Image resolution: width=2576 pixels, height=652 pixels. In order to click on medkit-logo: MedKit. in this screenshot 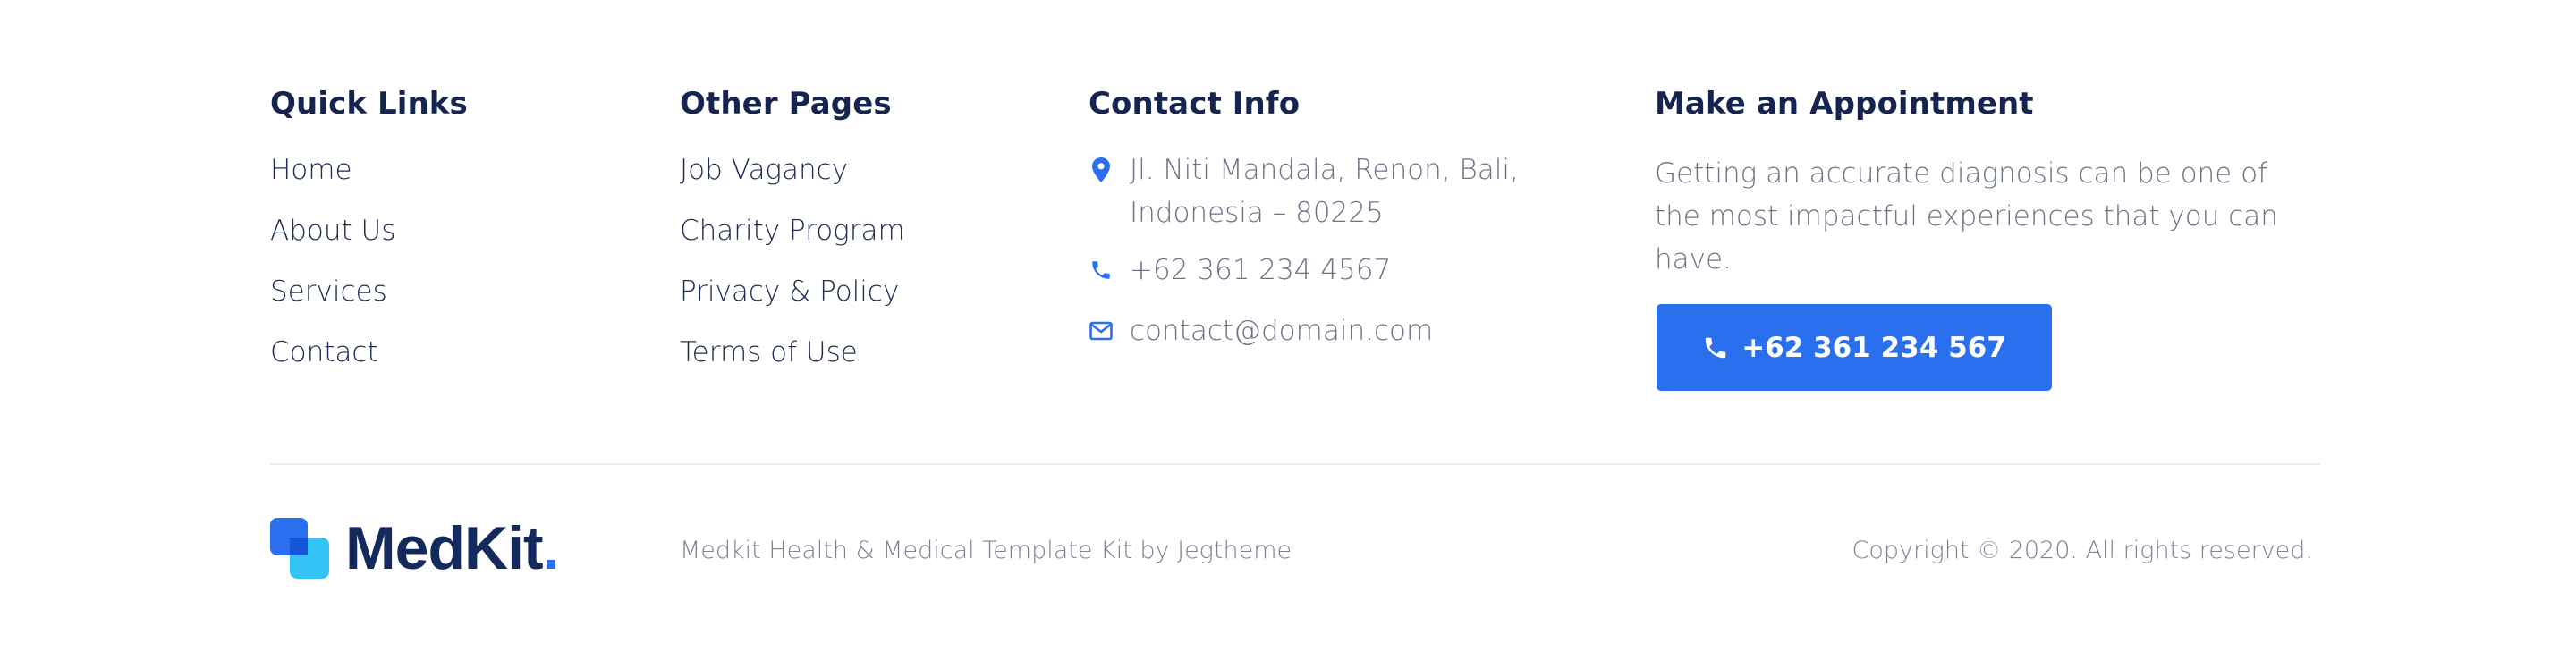, I will do `click(415, 548)`.